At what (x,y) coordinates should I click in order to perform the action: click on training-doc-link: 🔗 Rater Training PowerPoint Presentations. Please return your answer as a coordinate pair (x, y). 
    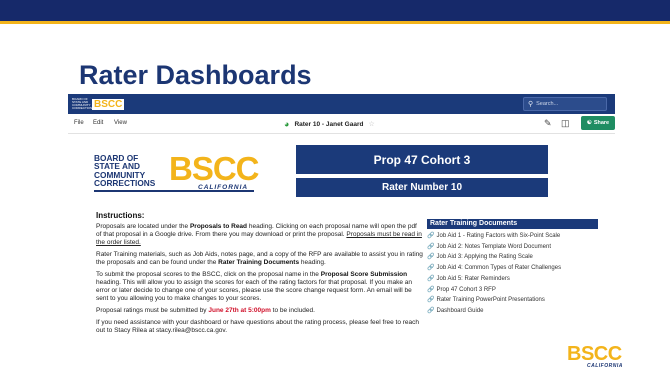
    Looking at the image, I should click on (512, 300).